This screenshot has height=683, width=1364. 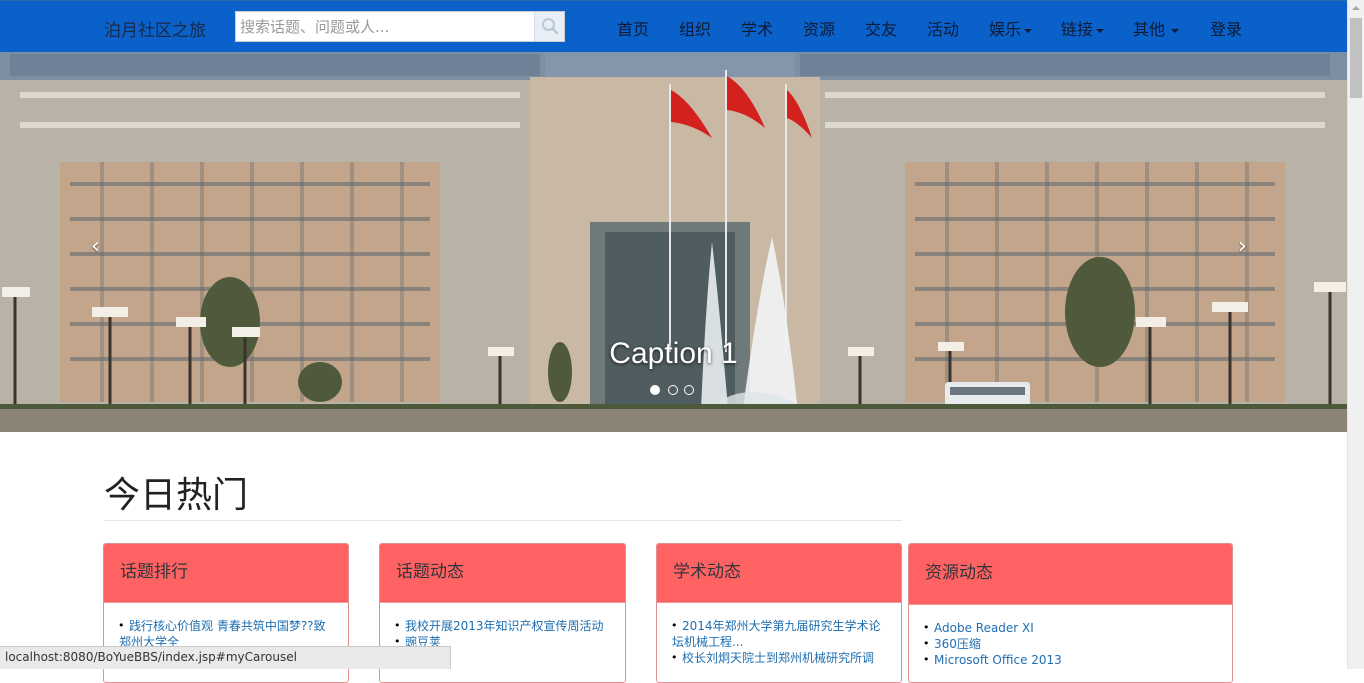 I want to click on nav-item-label: 组织, so click(x=695, y=29).